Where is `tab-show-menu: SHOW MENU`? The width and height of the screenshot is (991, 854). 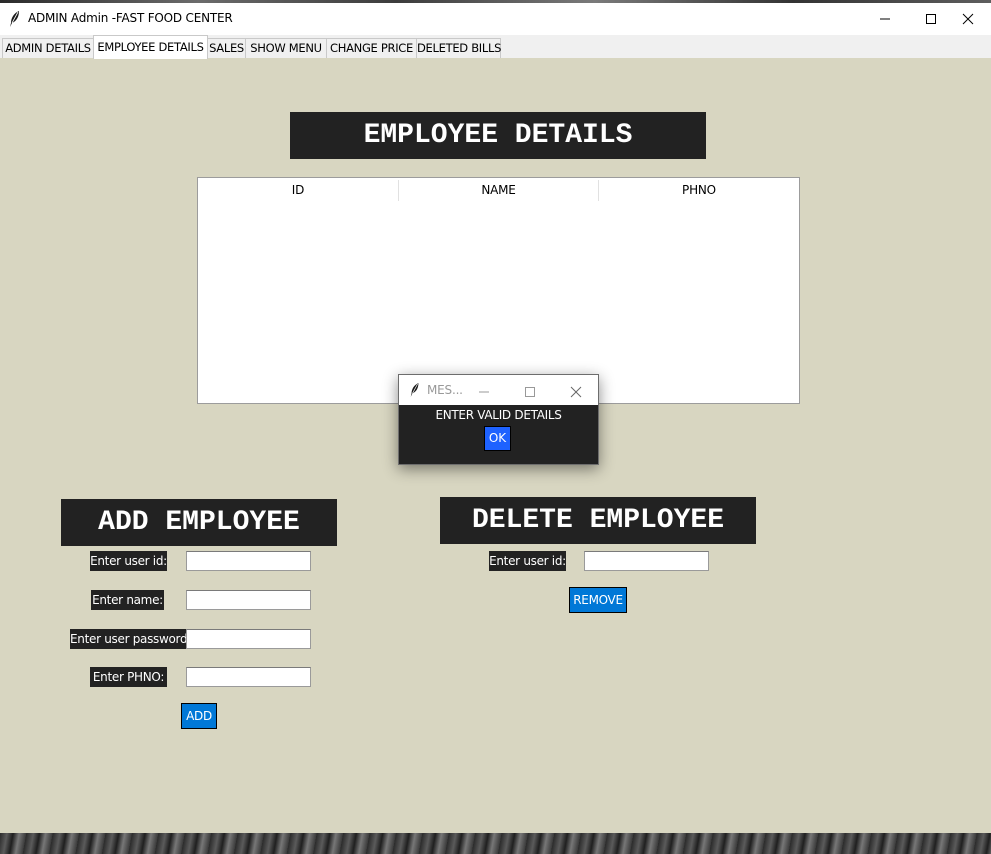 tab-show-menu: SHOW MENU is located at coordinates (286, 48).